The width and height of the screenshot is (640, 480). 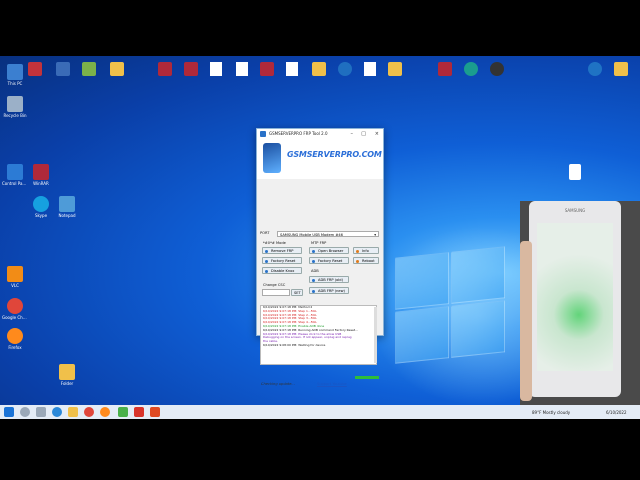 I want to click on clock-date: 6/10/2022, so click(x=616, y=412).